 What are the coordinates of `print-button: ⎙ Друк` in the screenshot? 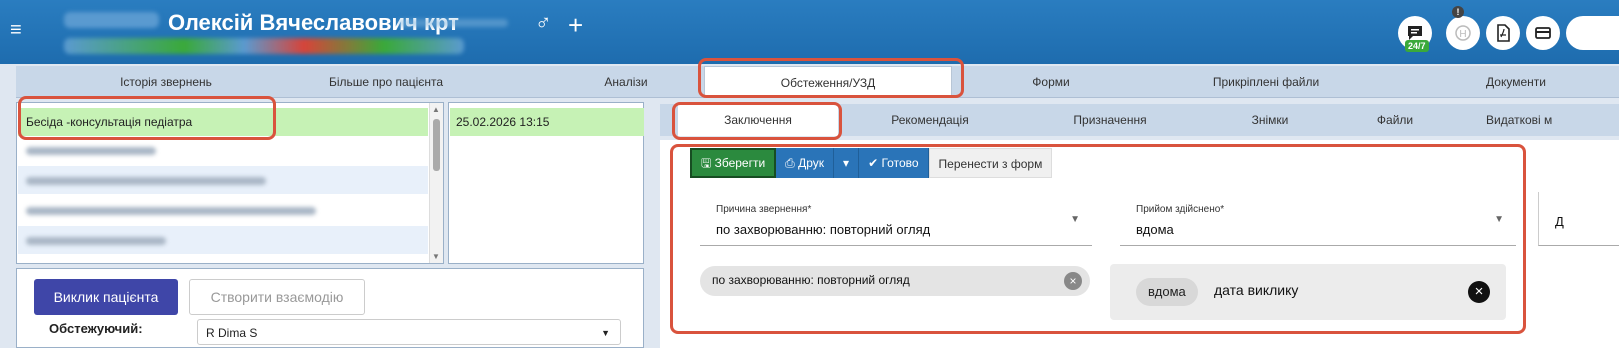 It's located at (805, 163).